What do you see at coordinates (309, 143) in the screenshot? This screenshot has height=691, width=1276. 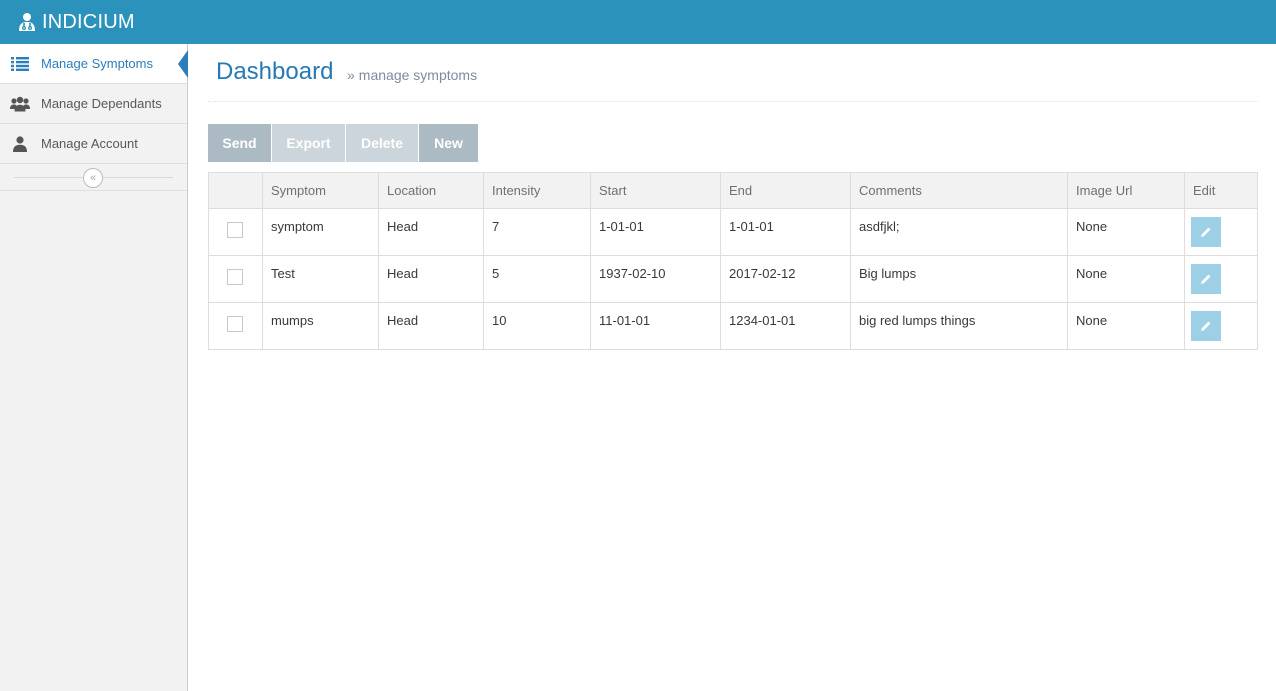 I see `export-button: Export` at bounding box center [309, 143].